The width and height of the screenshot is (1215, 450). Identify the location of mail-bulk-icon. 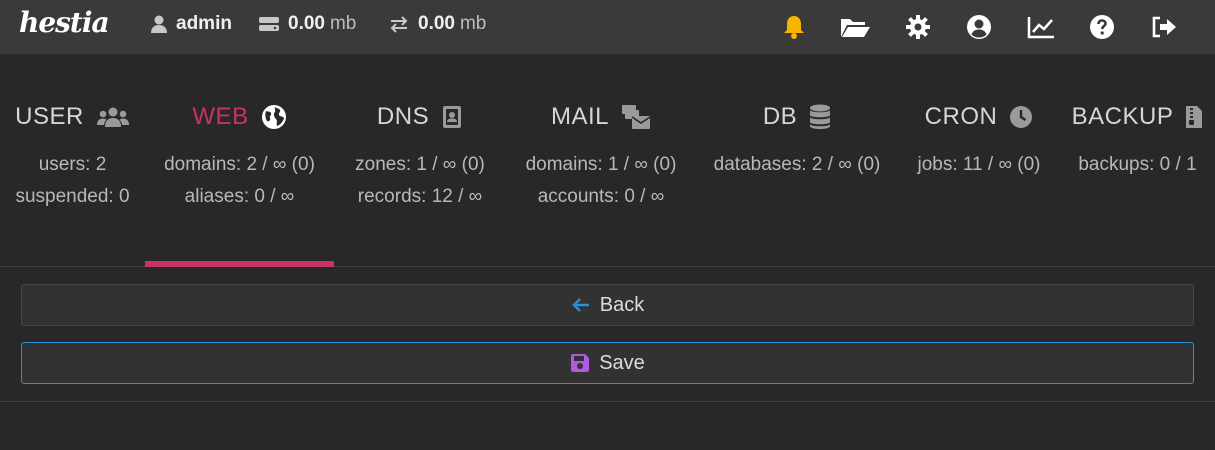
(636, 117).